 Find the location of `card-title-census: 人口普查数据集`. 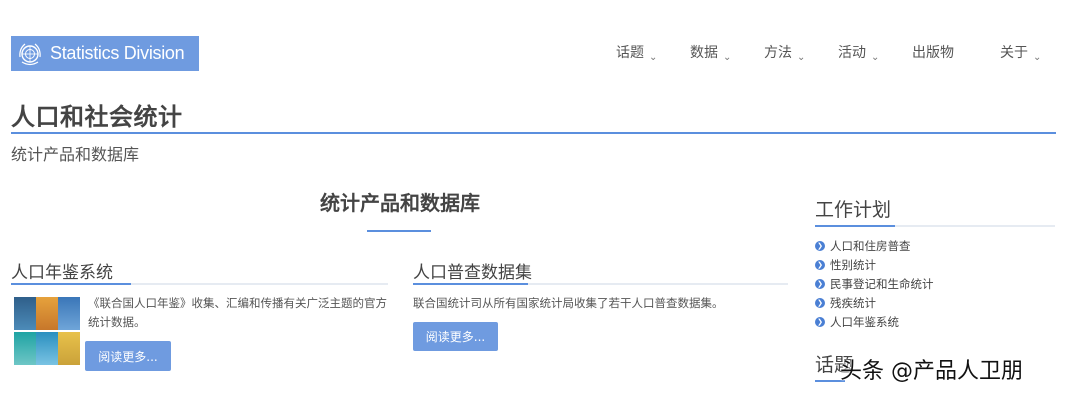

card-title-census: 人口普查数据集 is located at coordinates (472, 270).